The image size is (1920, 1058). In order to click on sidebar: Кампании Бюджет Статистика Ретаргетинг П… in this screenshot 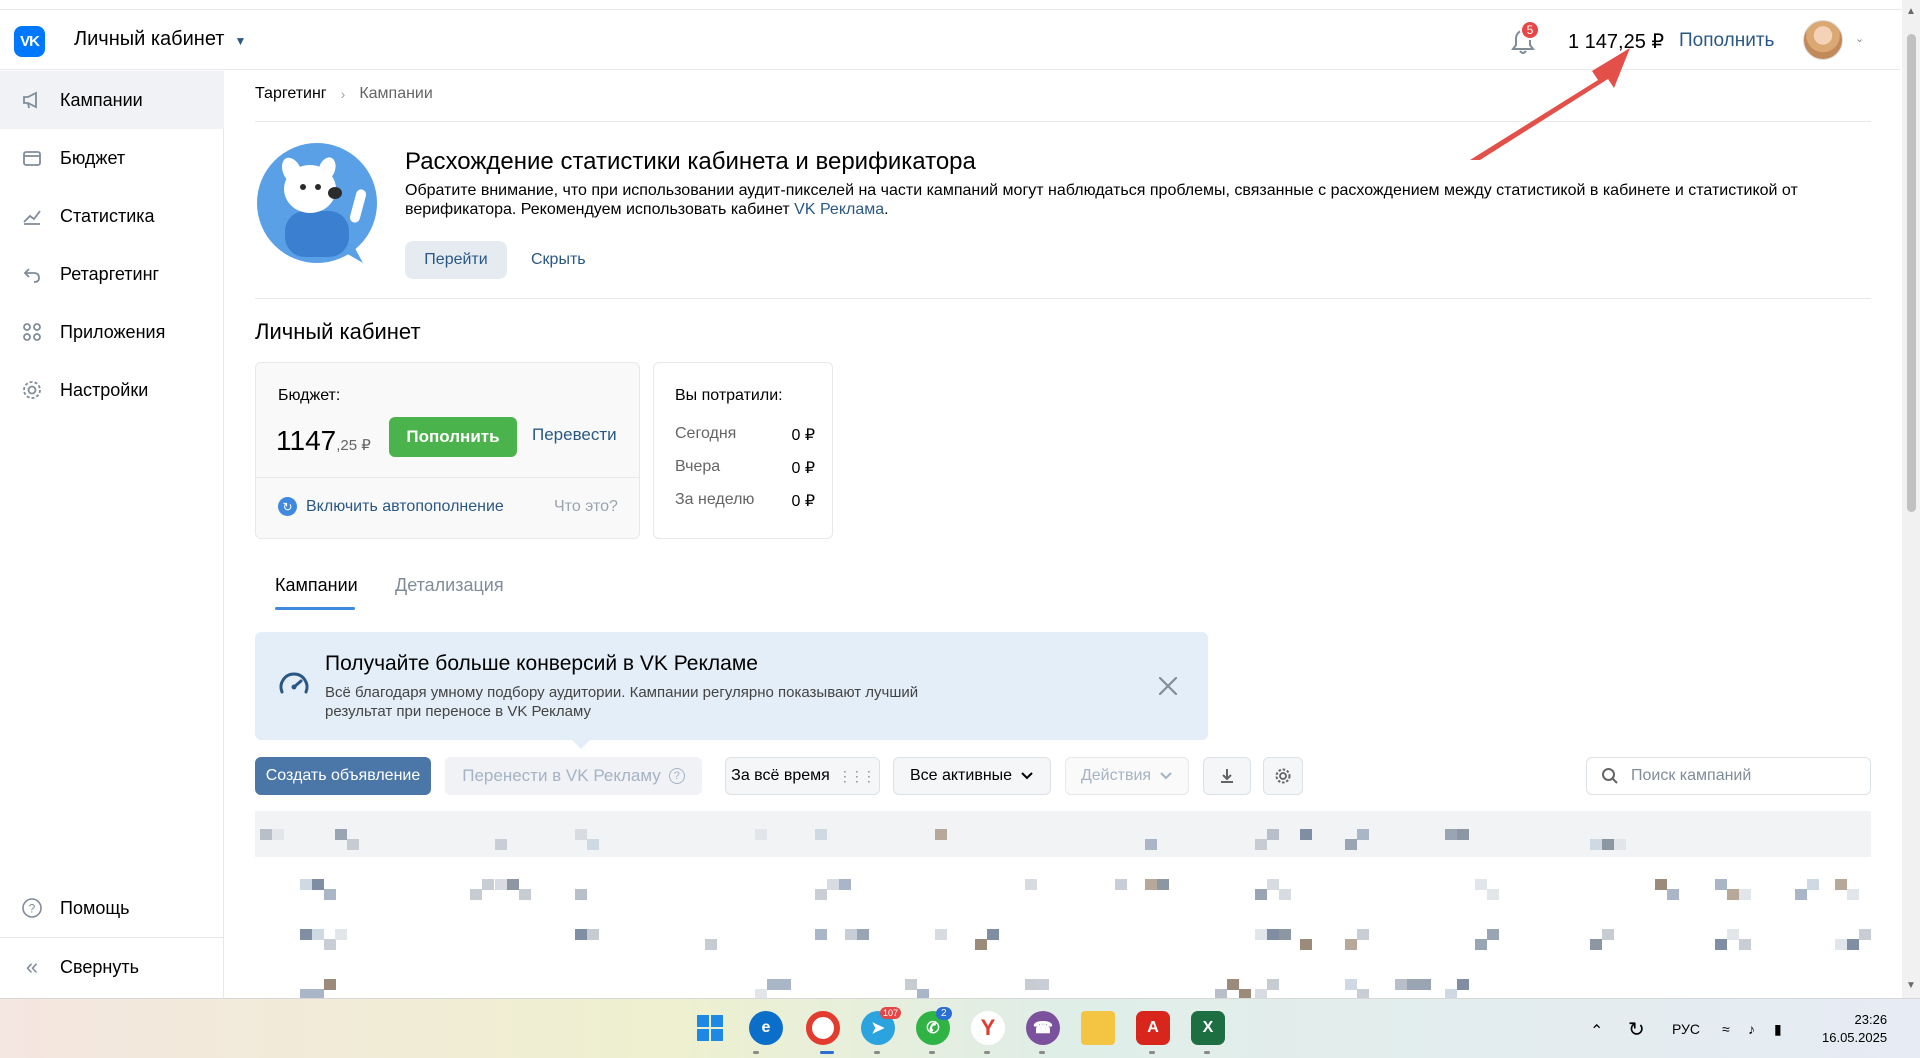, I will do `click(112, 534)`.